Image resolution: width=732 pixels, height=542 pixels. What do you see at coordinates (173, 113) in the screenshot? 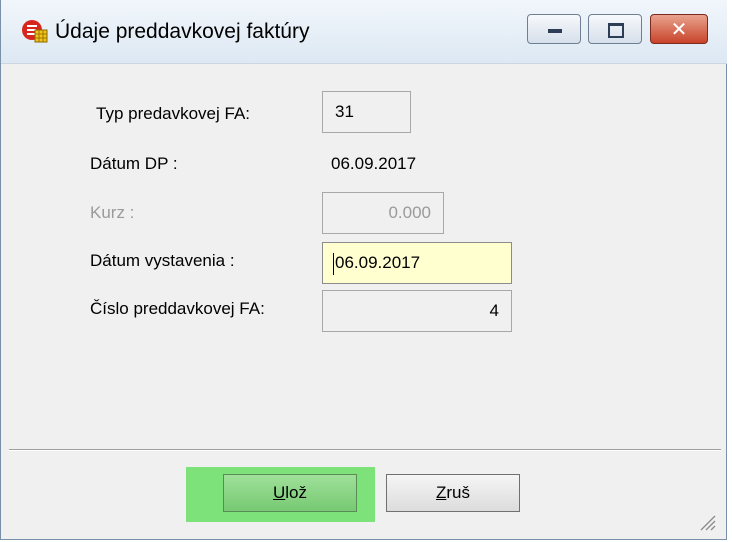
I see `typ-label: Typ predavkovej FA:` at bounding box center [173, 113].